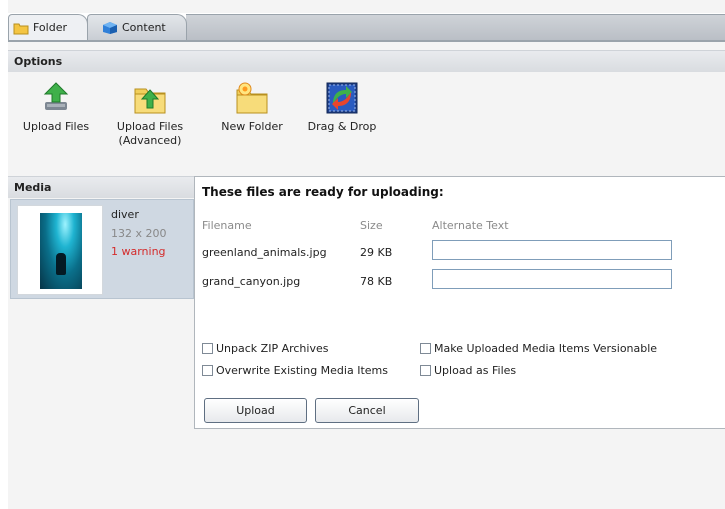 The width and height of the screenshot is (725, 509). I want to click on tab-folder: Folder, so click(48, 27).